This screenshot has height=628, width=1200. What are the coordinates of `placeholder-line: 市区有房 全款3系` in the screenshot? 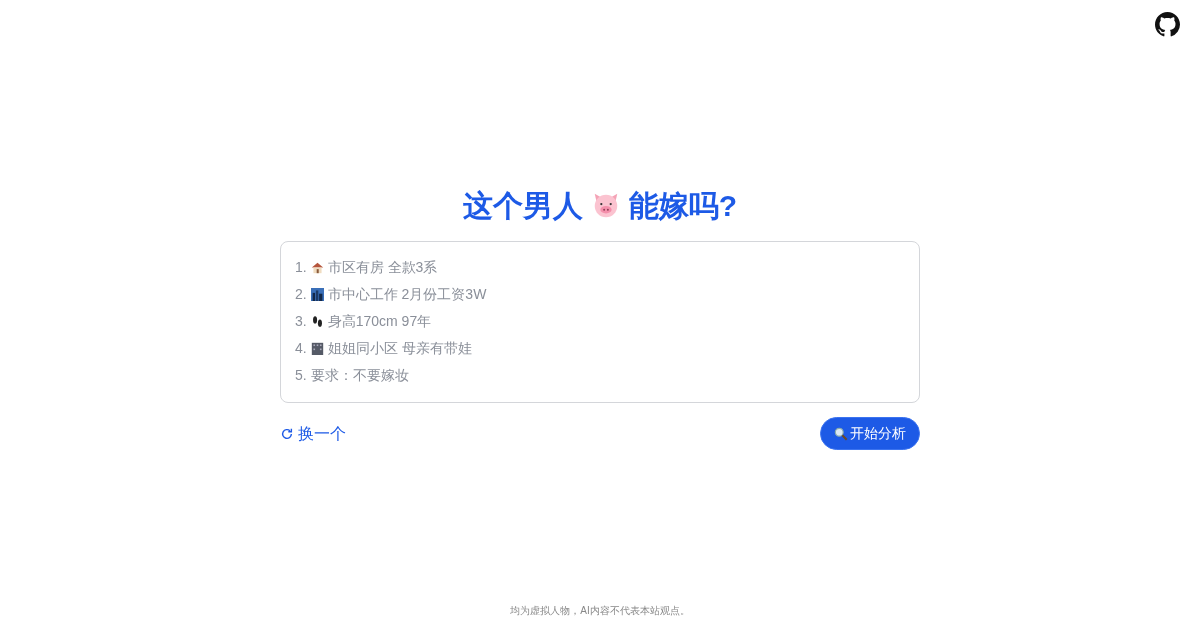 It's located at (382, 267).